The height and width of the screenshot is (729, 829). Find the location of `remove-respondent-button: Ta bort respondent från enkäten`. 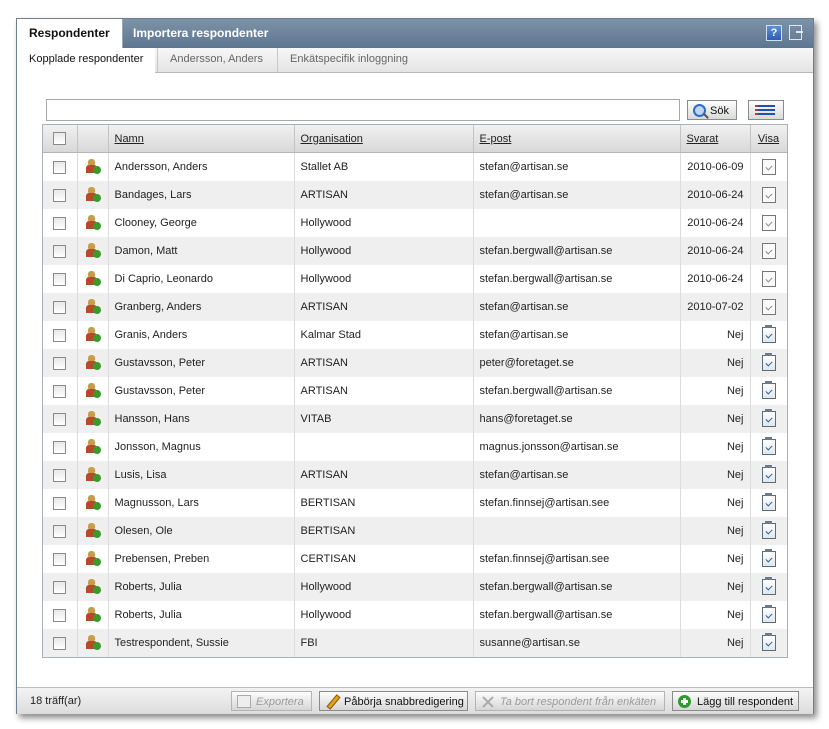

remove-respondent-button: Ta bort respondent från enkäten is located at coordinates (570, 701).